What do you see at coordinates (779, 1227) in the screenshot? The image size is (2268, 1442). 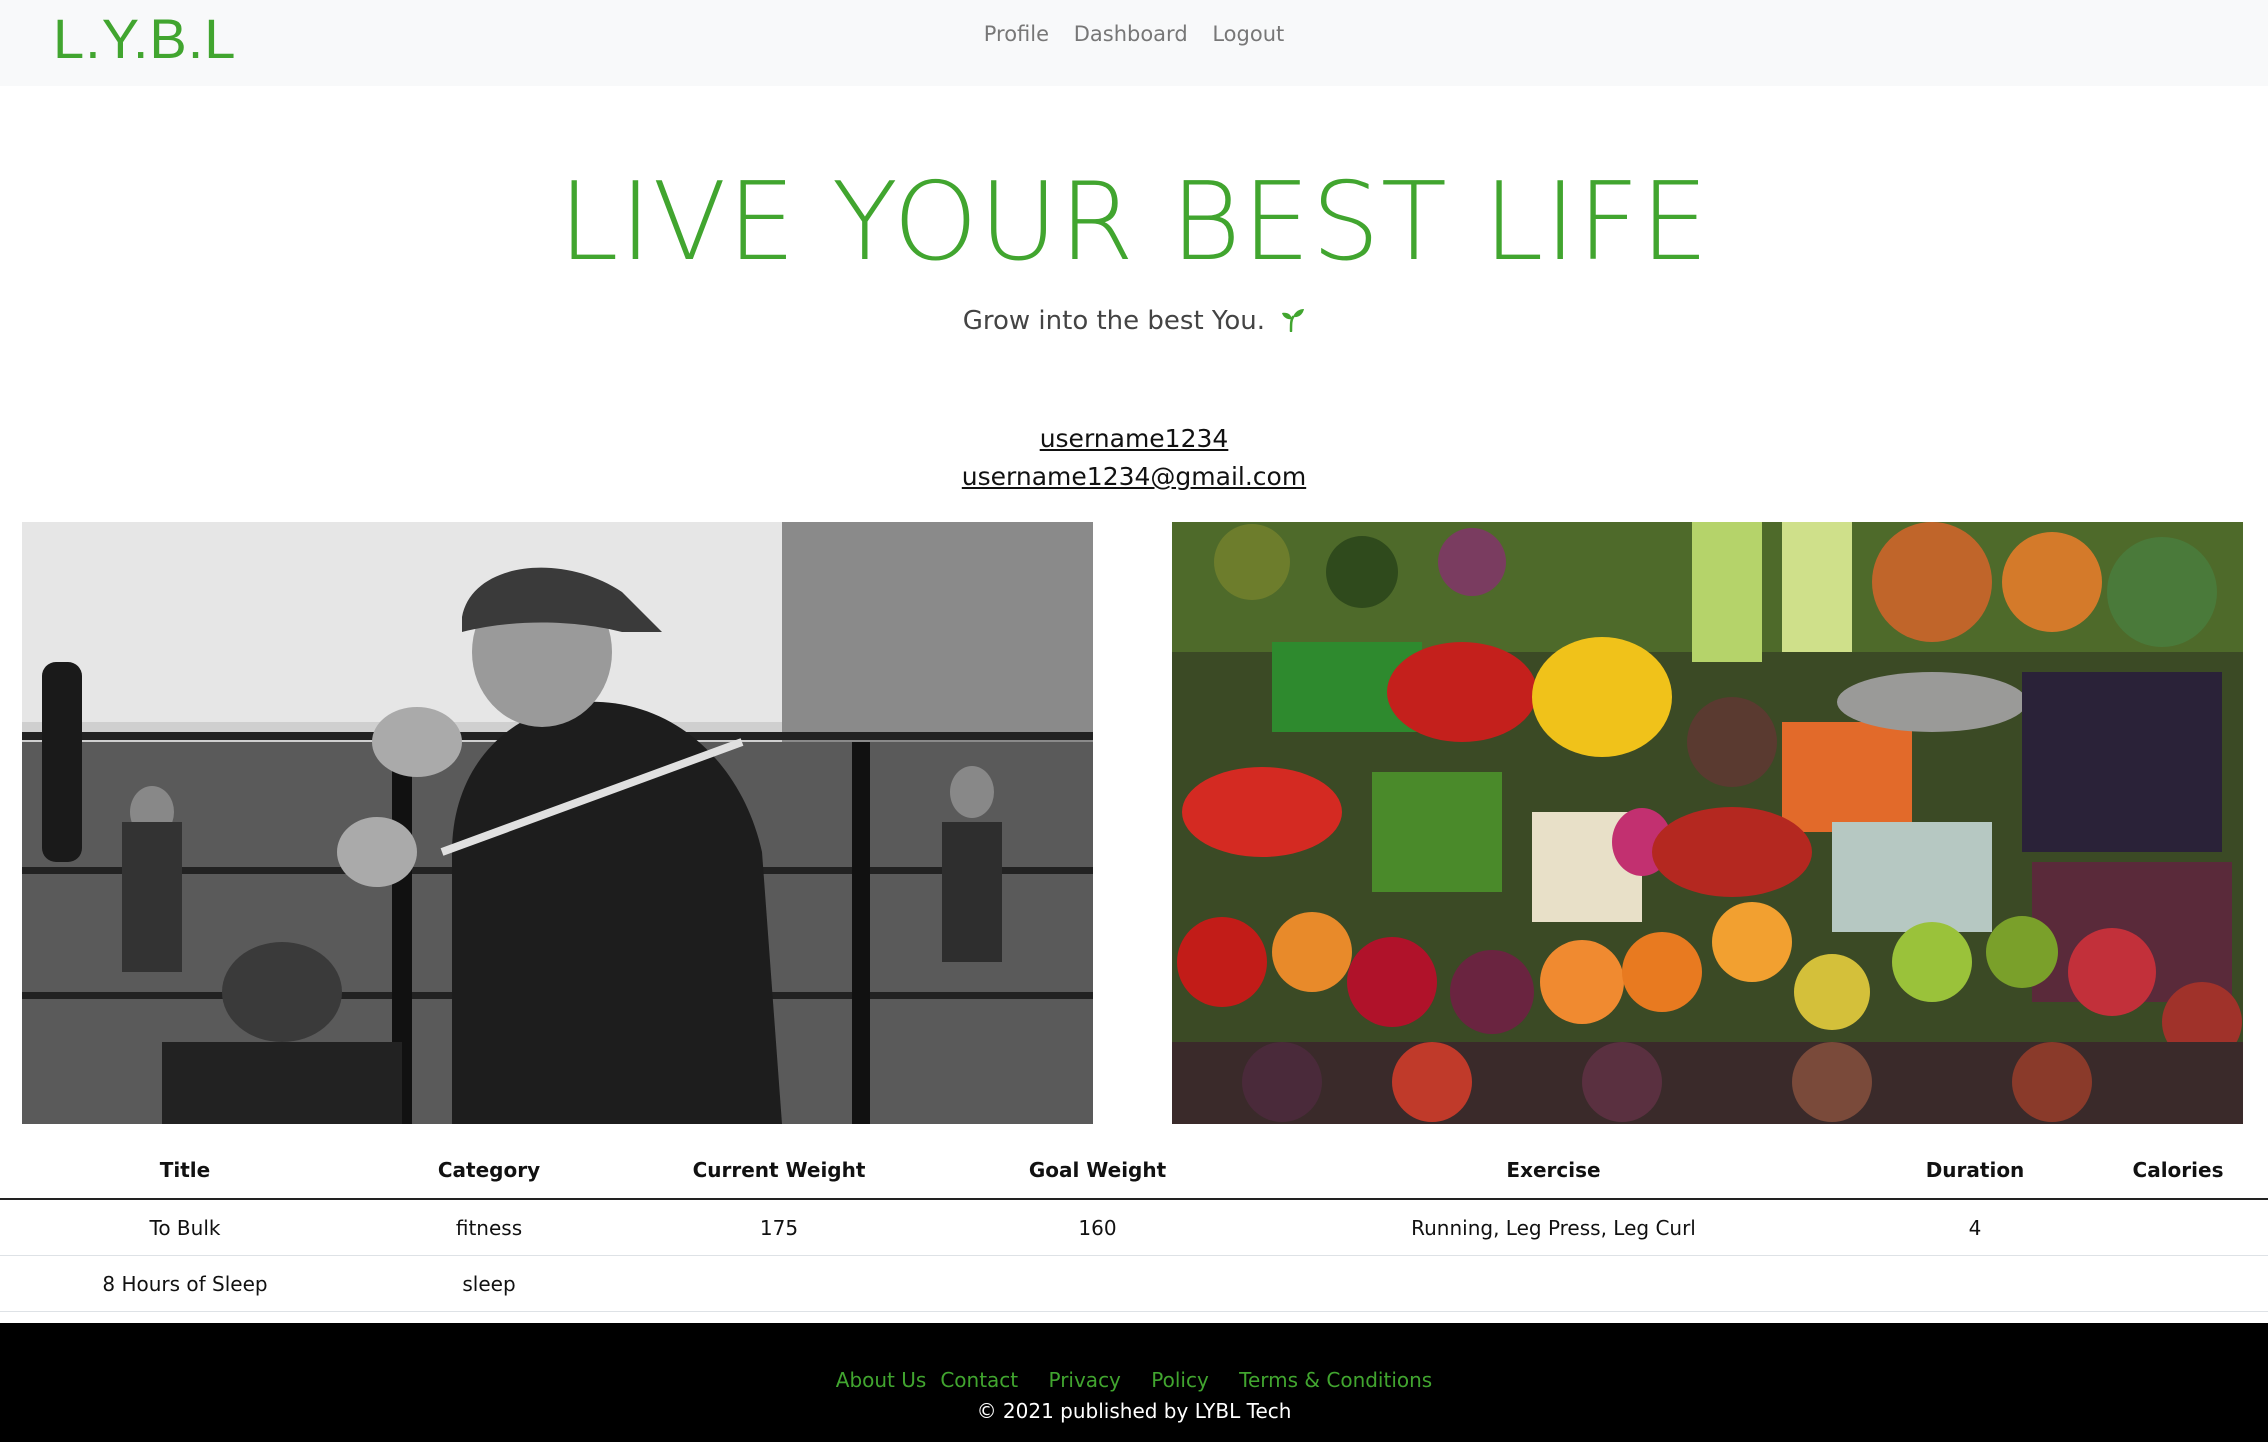 I see `table-cell: 175` at bounding box center [779, 1227].